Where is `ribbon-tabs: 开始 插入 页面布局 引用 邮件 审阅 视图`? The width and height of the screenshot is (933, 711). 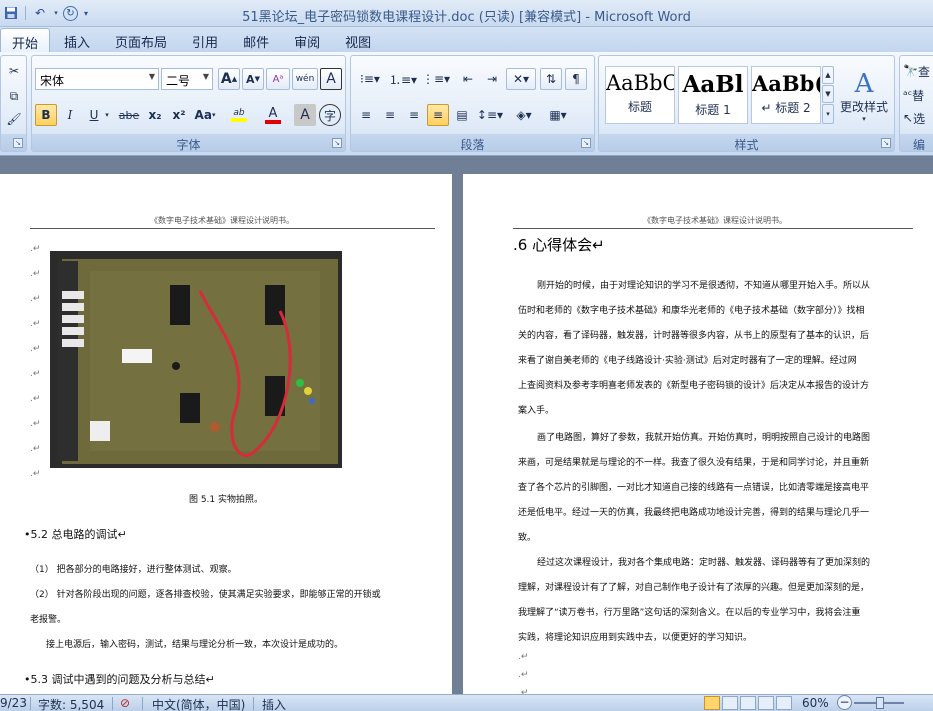
ribbon-tabs: 开始 插入 页面布局 引用 邮件 审阅 视图 is located at coordinates (466, 39).